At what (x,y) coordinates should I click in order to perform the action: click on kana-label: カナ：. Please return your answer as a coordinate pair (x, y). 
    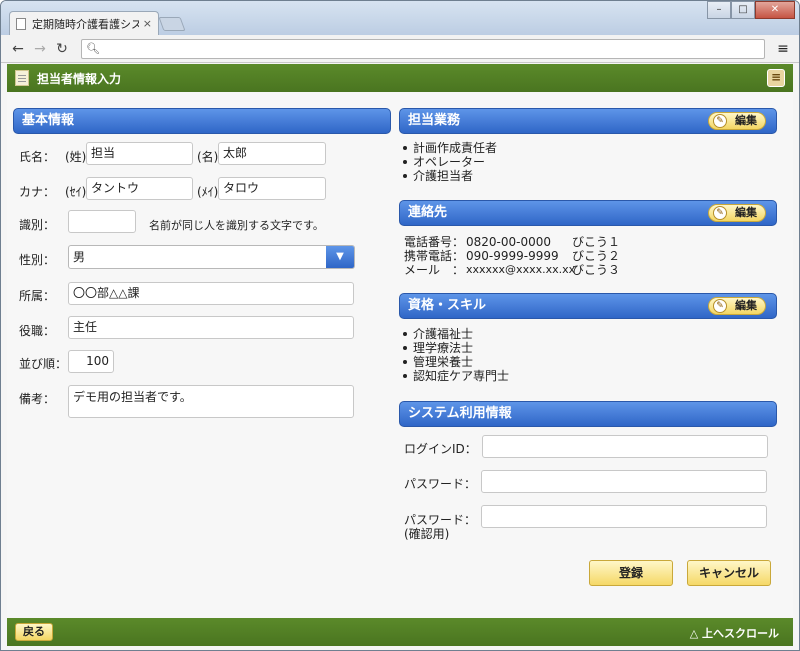
    Looking at the image, I should click on (37, 192).